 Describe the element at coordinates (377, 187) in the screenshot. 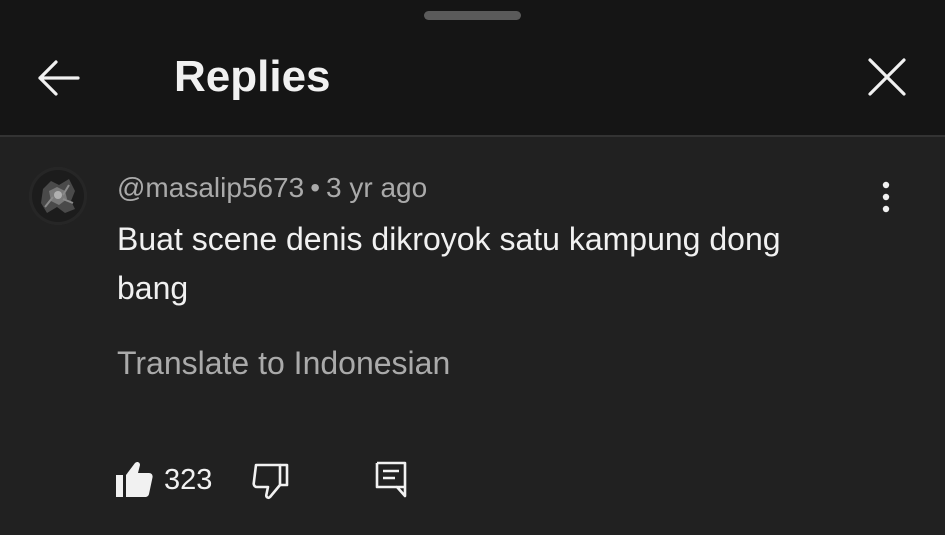

I see `comment-time: 3 yr ago` at that location.